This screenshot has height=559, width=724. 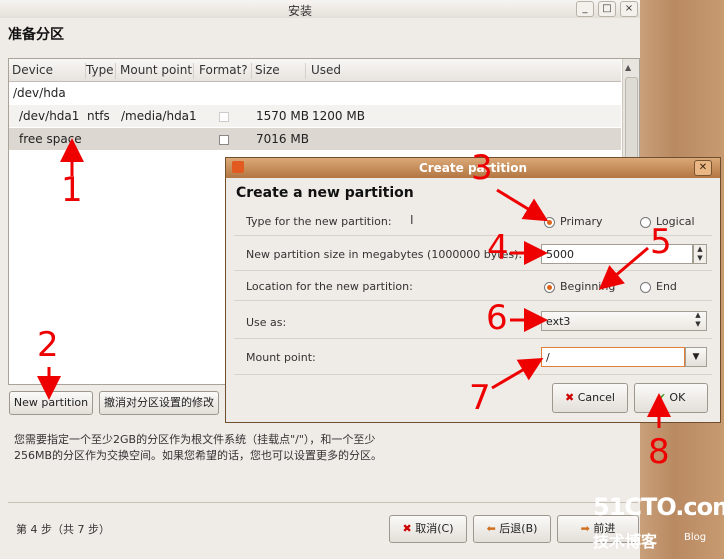 What do you see at coordinates (661, 242) in the screenshot?
I see `annotation-number: 5` at bounding box center [661, 242].